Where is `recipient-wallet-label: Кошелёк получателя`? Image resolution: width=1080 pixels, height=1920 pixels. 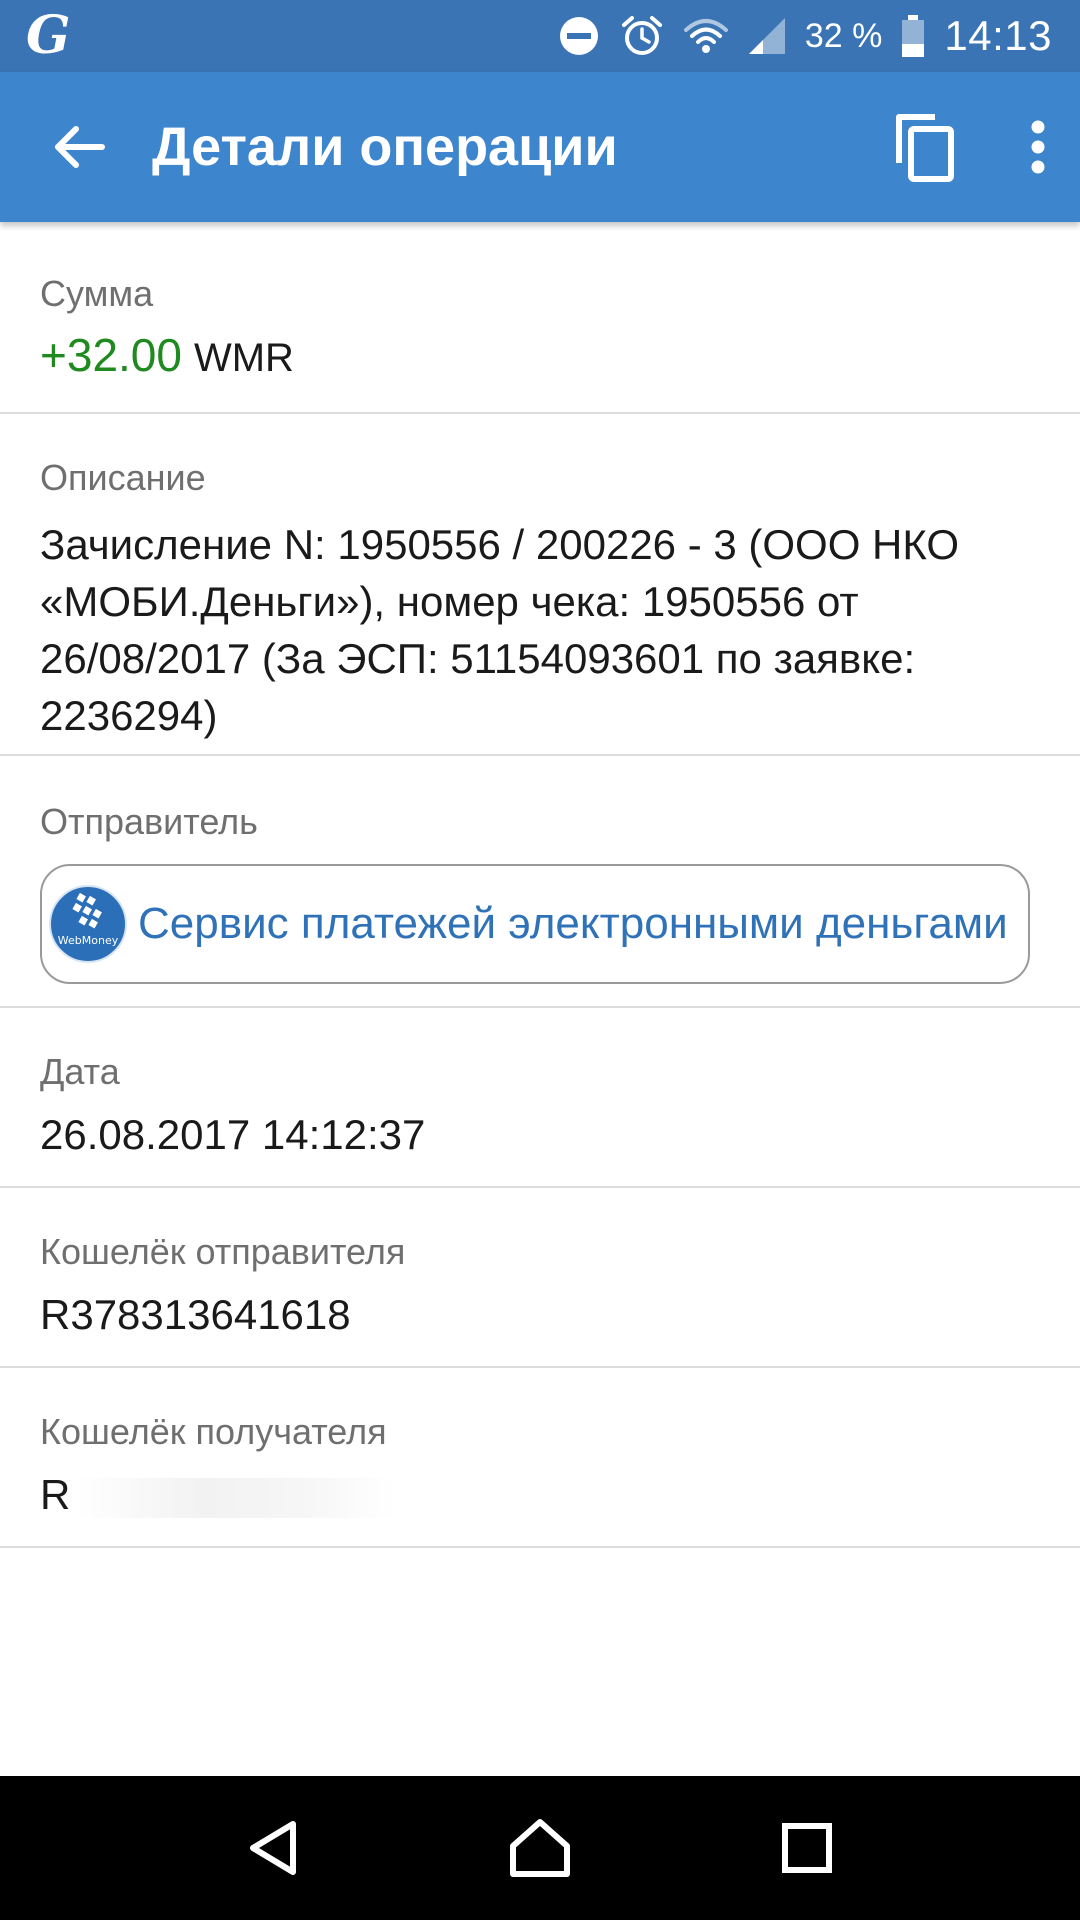
recipient-wallet-label: Кошелёк получателя is located at coordinates (213, 1431).